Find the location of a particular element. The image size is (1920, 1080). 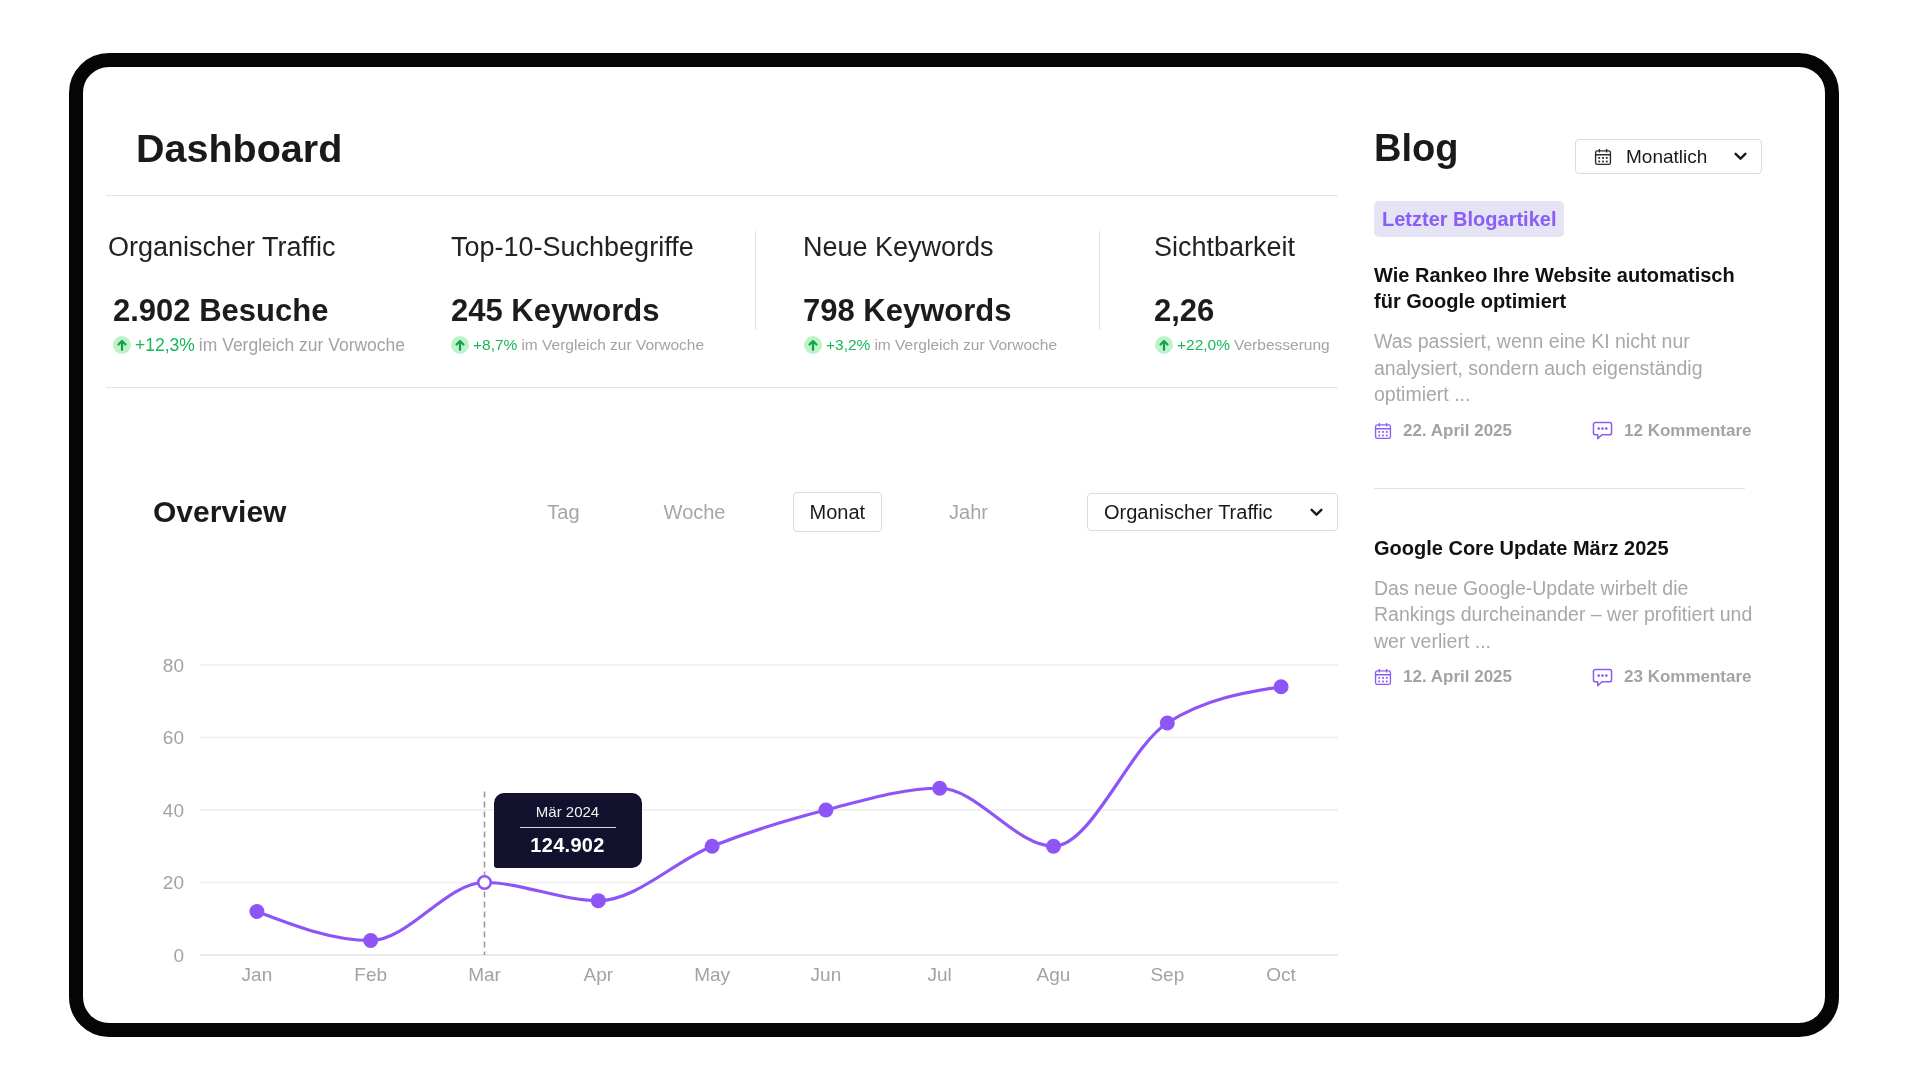

category-badge: Letzter Blogartikel is located at coordinates (1469, 219).